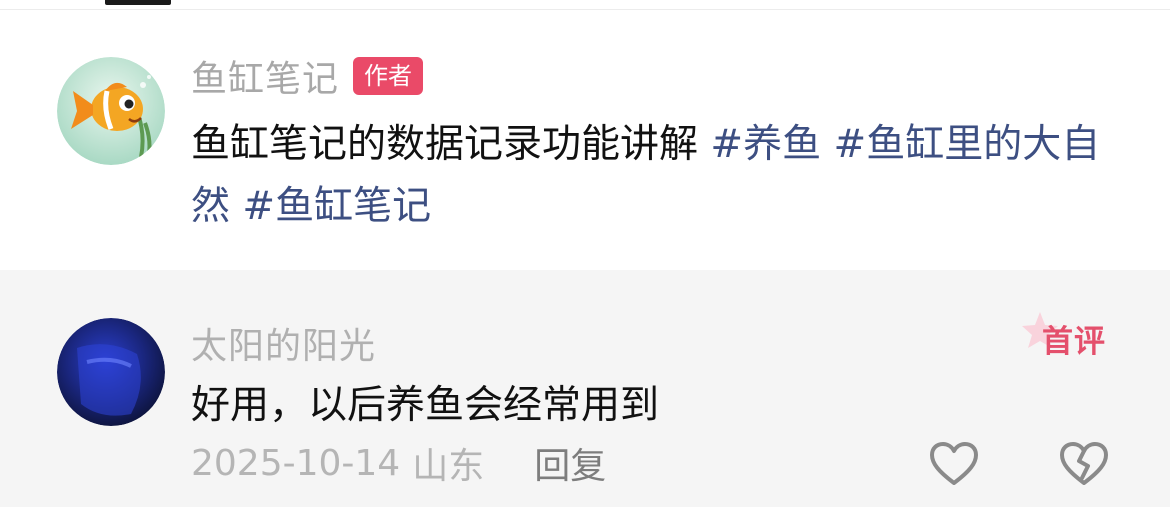 The height and width of the screenshot is (507, 1170). What do you see at coordinates (336, 206) in the screenshot?
I see `hashtag-link: #鱼缸笔记` at bounding box center [336, 206].